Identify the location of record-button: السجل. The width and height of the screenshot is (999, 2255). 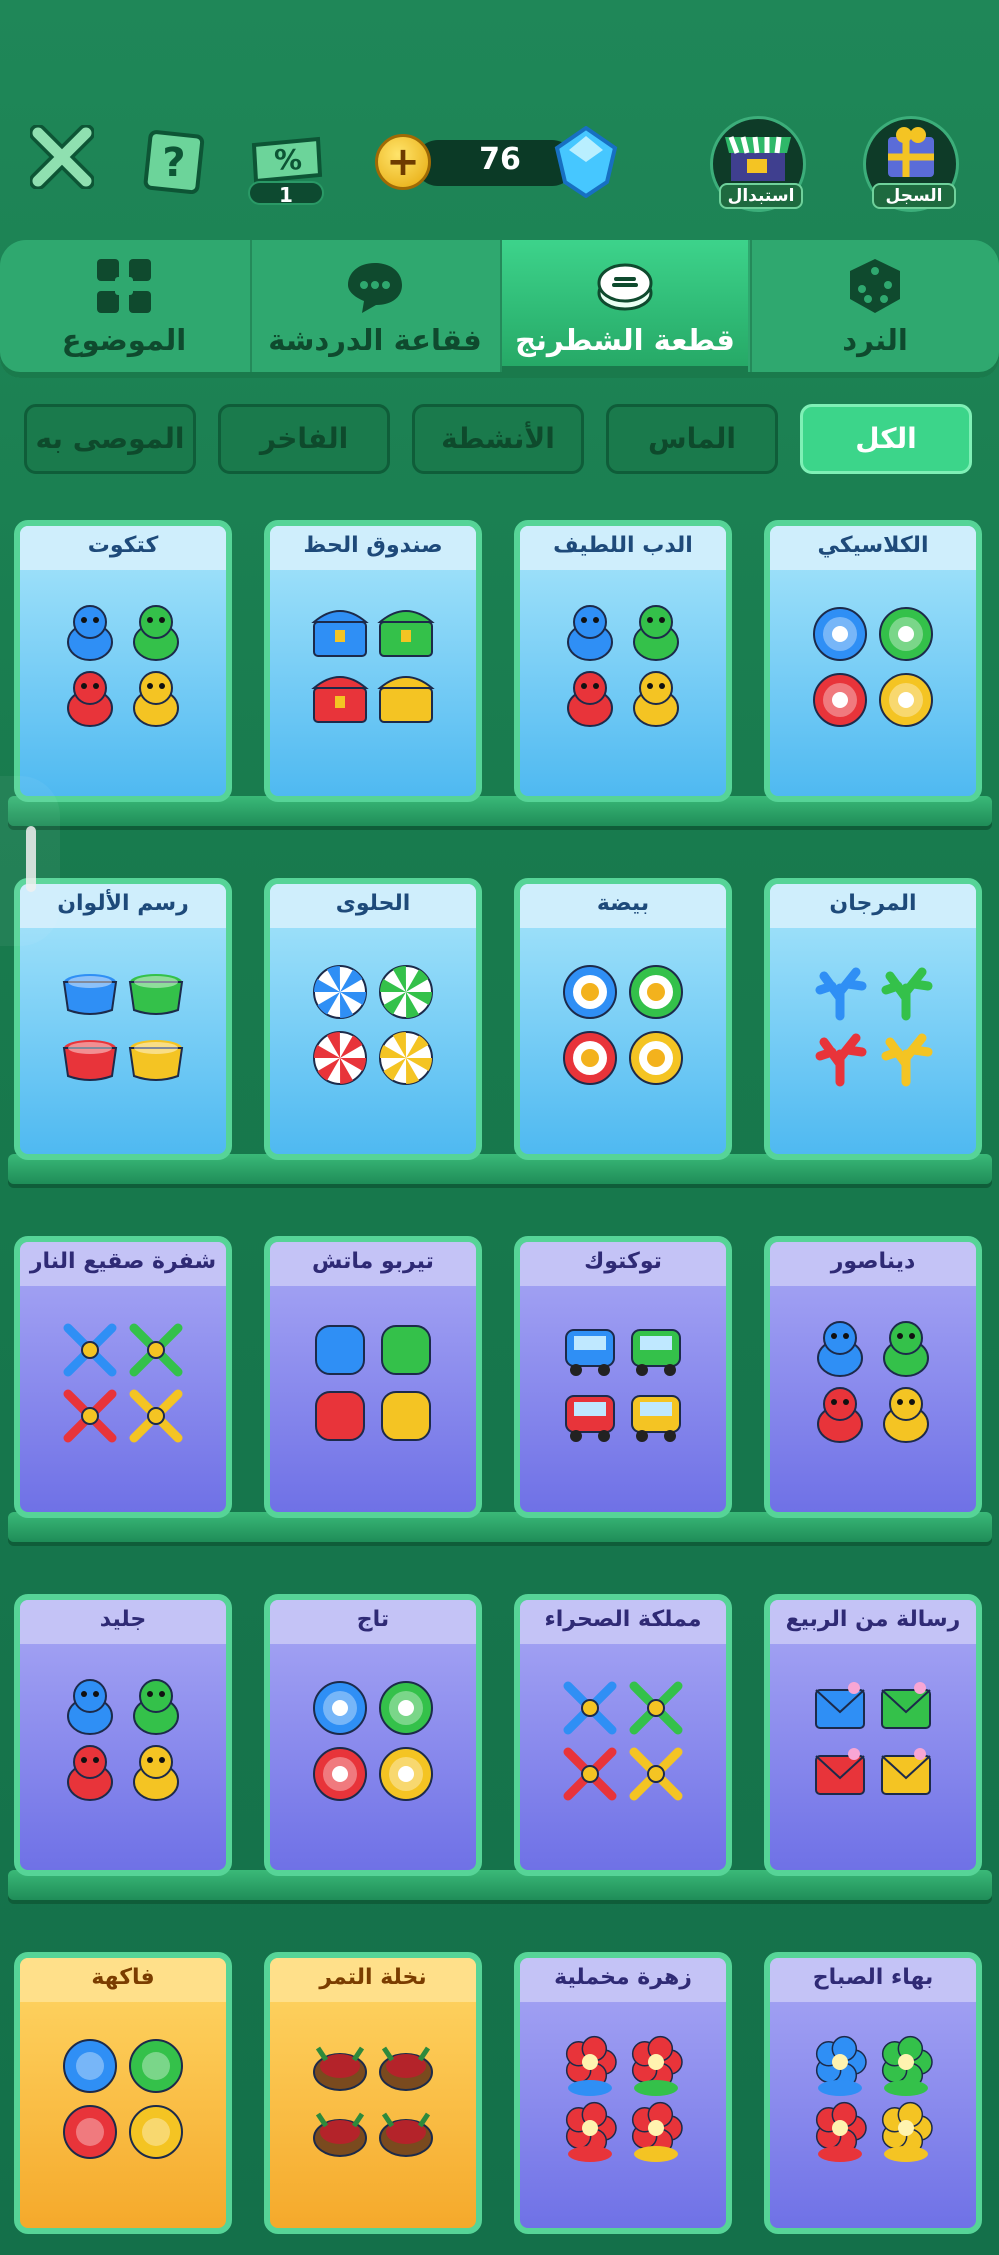
(911, 164).